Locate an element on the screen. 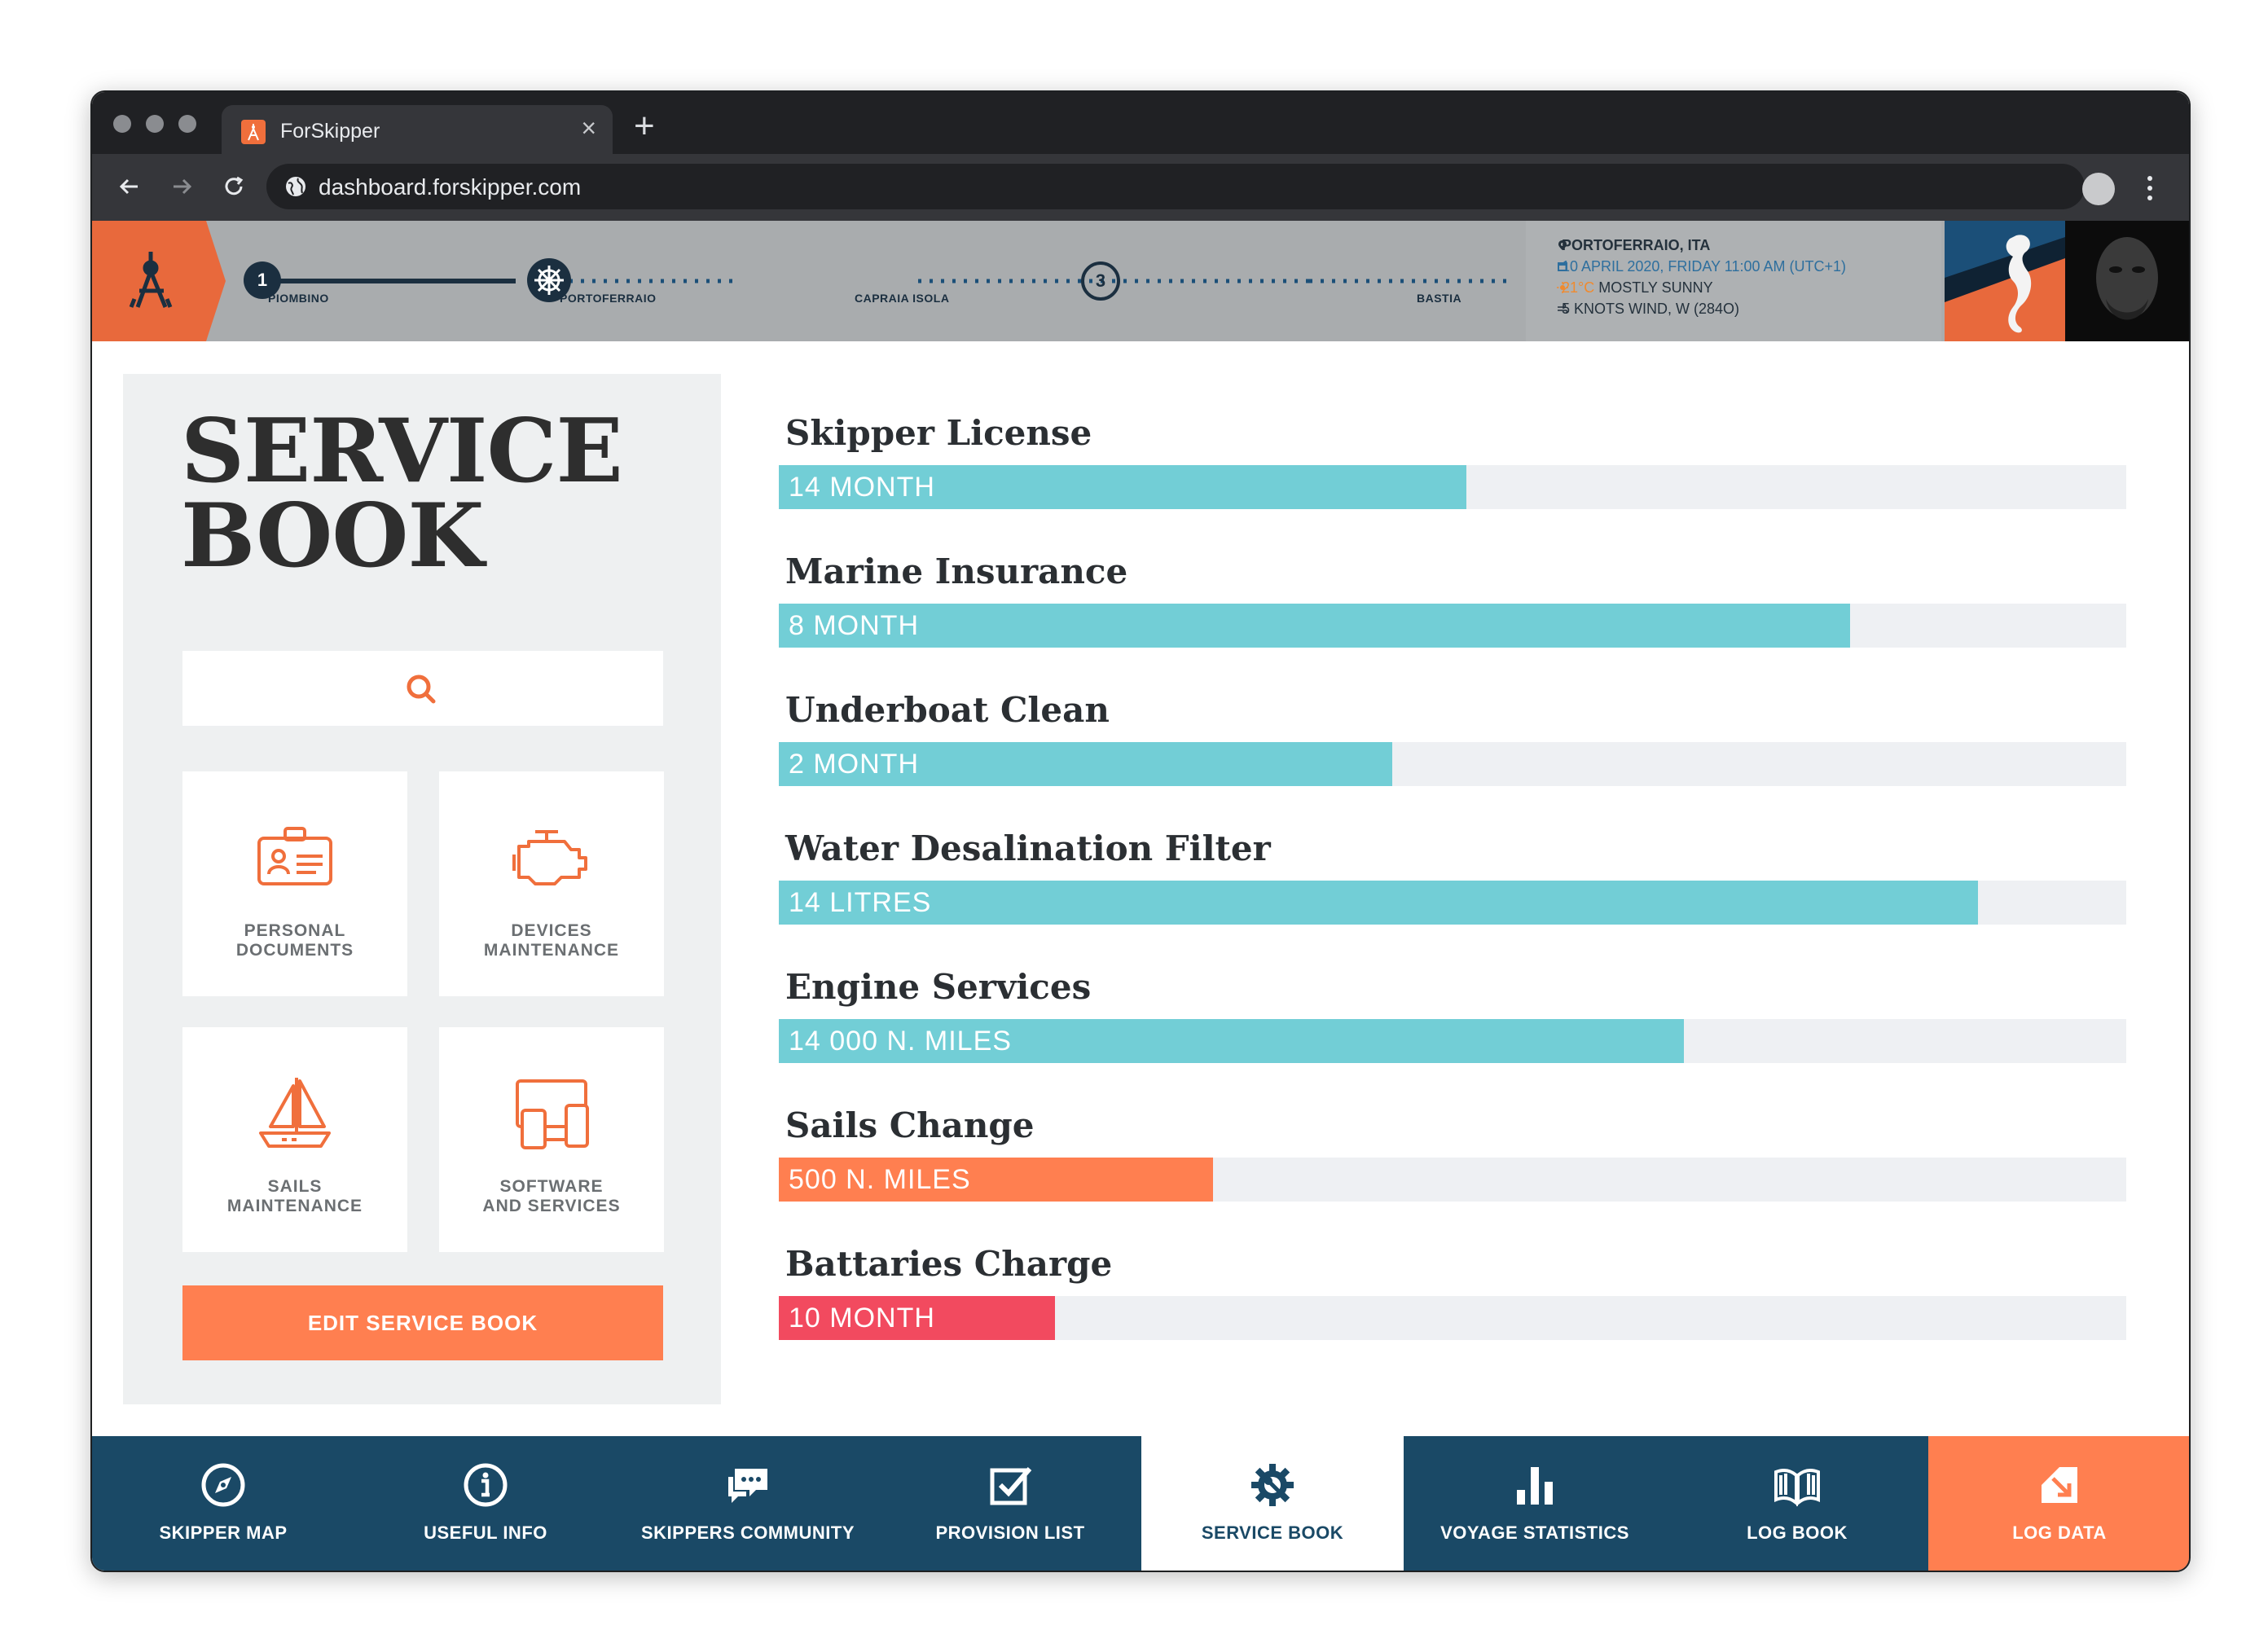  nav-item-label: SERVICE BOOK is located at coordinates (1272, 1532).